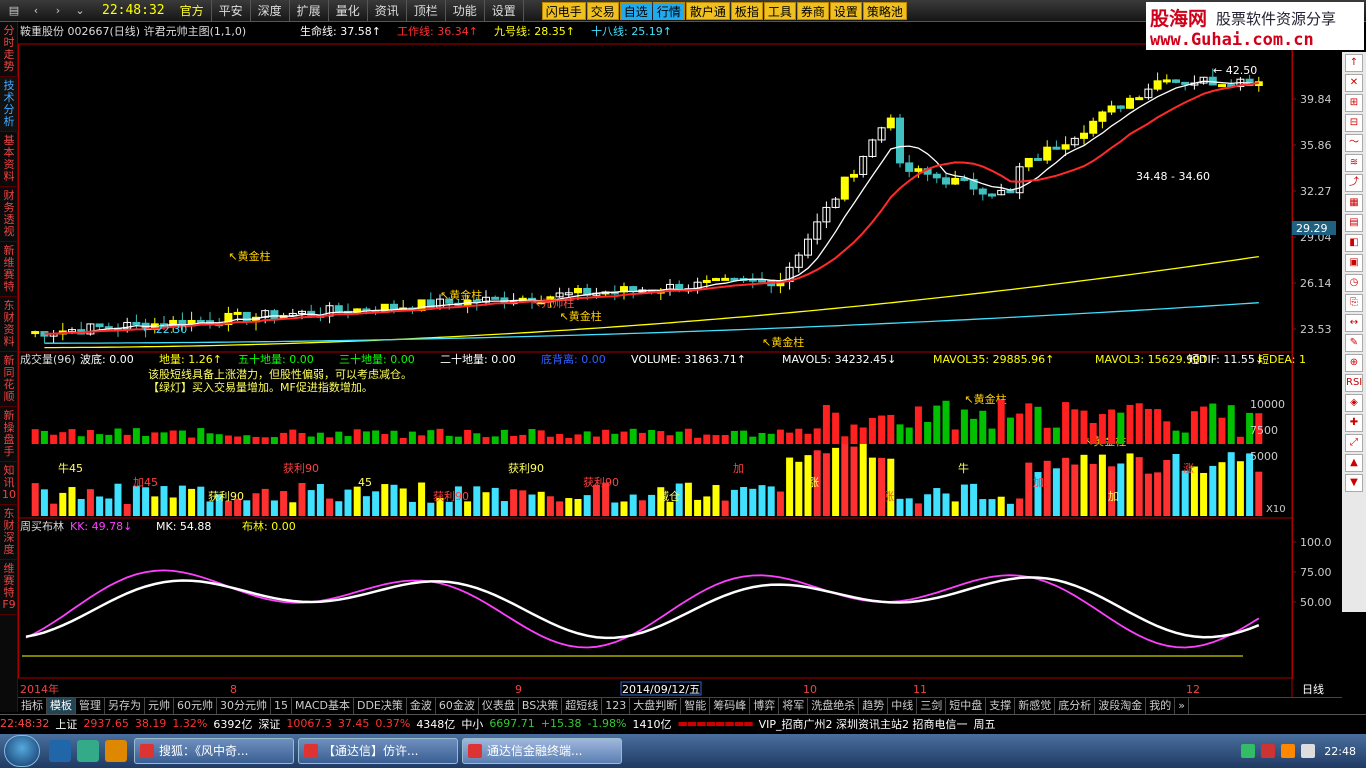  Describe the element at coordinates (269, 724) in the screenshot. I see `sz-name: 深证` at that location.